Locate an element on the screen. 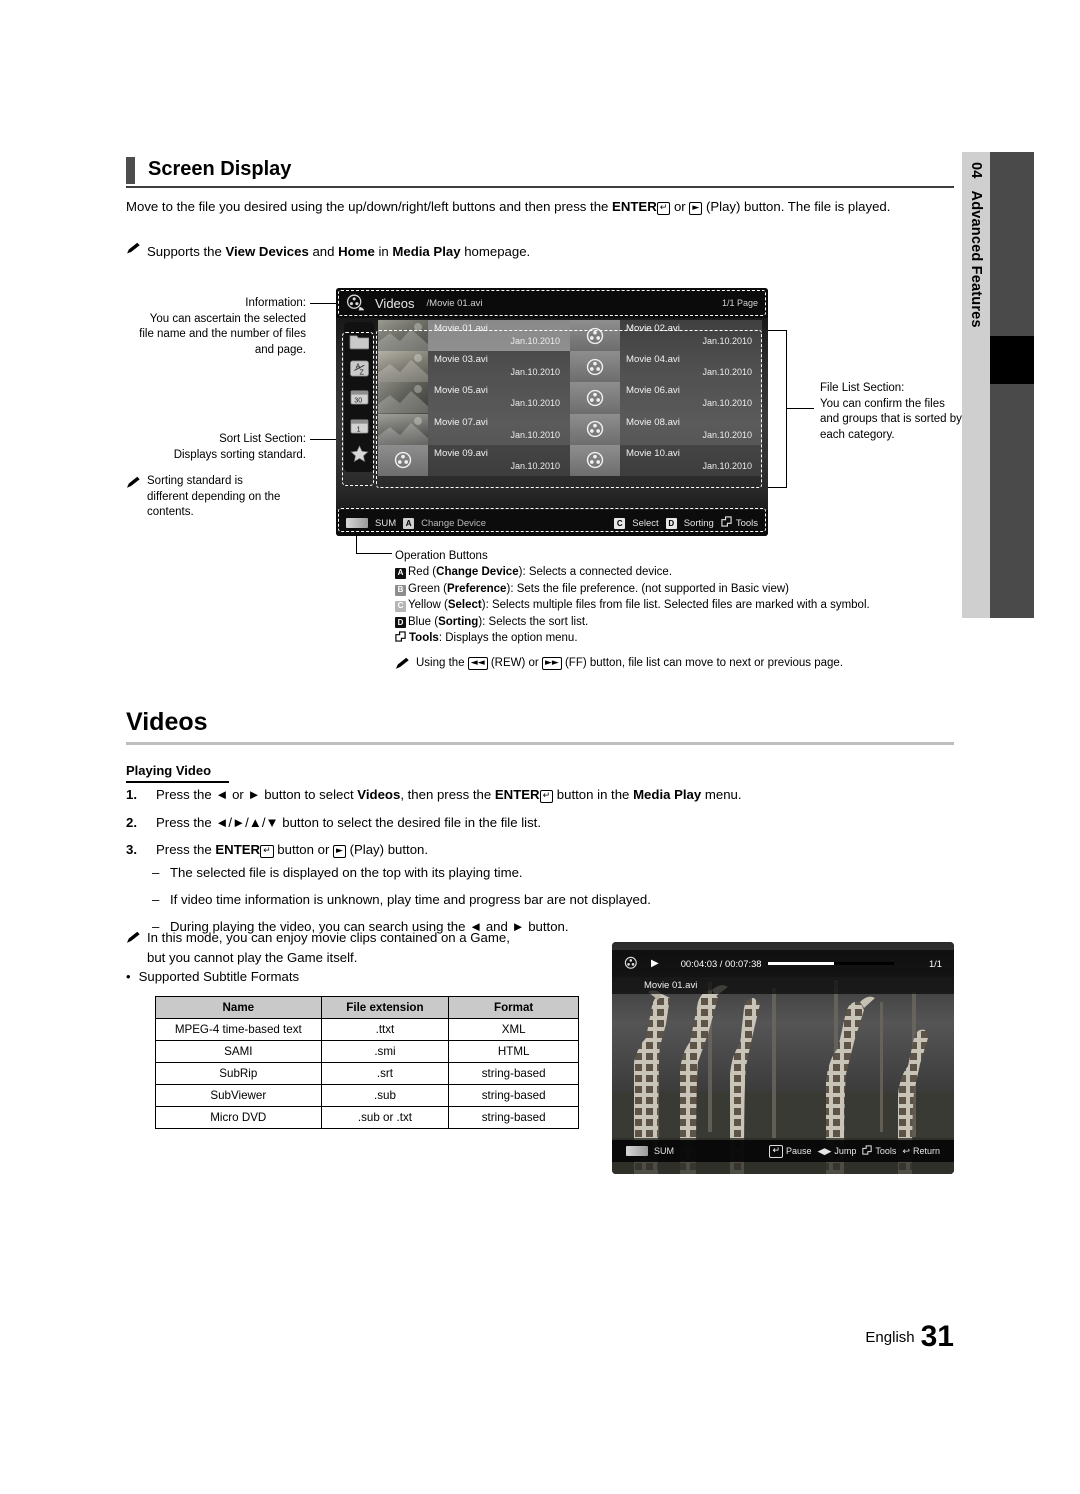  file-list-item: Movie 10.avi Jan.10.2010 is located at coordinates (666, 460).